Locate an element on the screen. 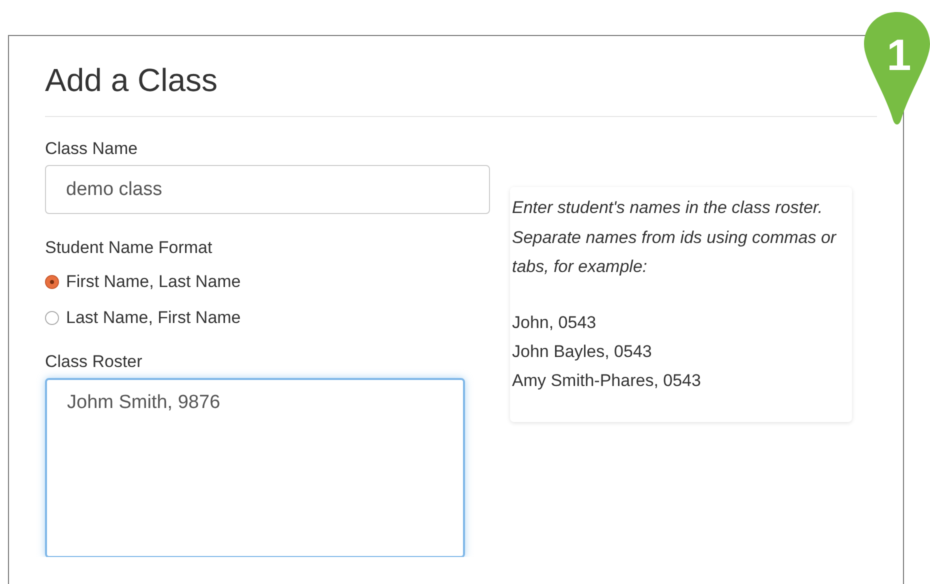 The width and height of the screenshot is (930, 584). example-line: John, 0543 is located at coordinates (554, 323).